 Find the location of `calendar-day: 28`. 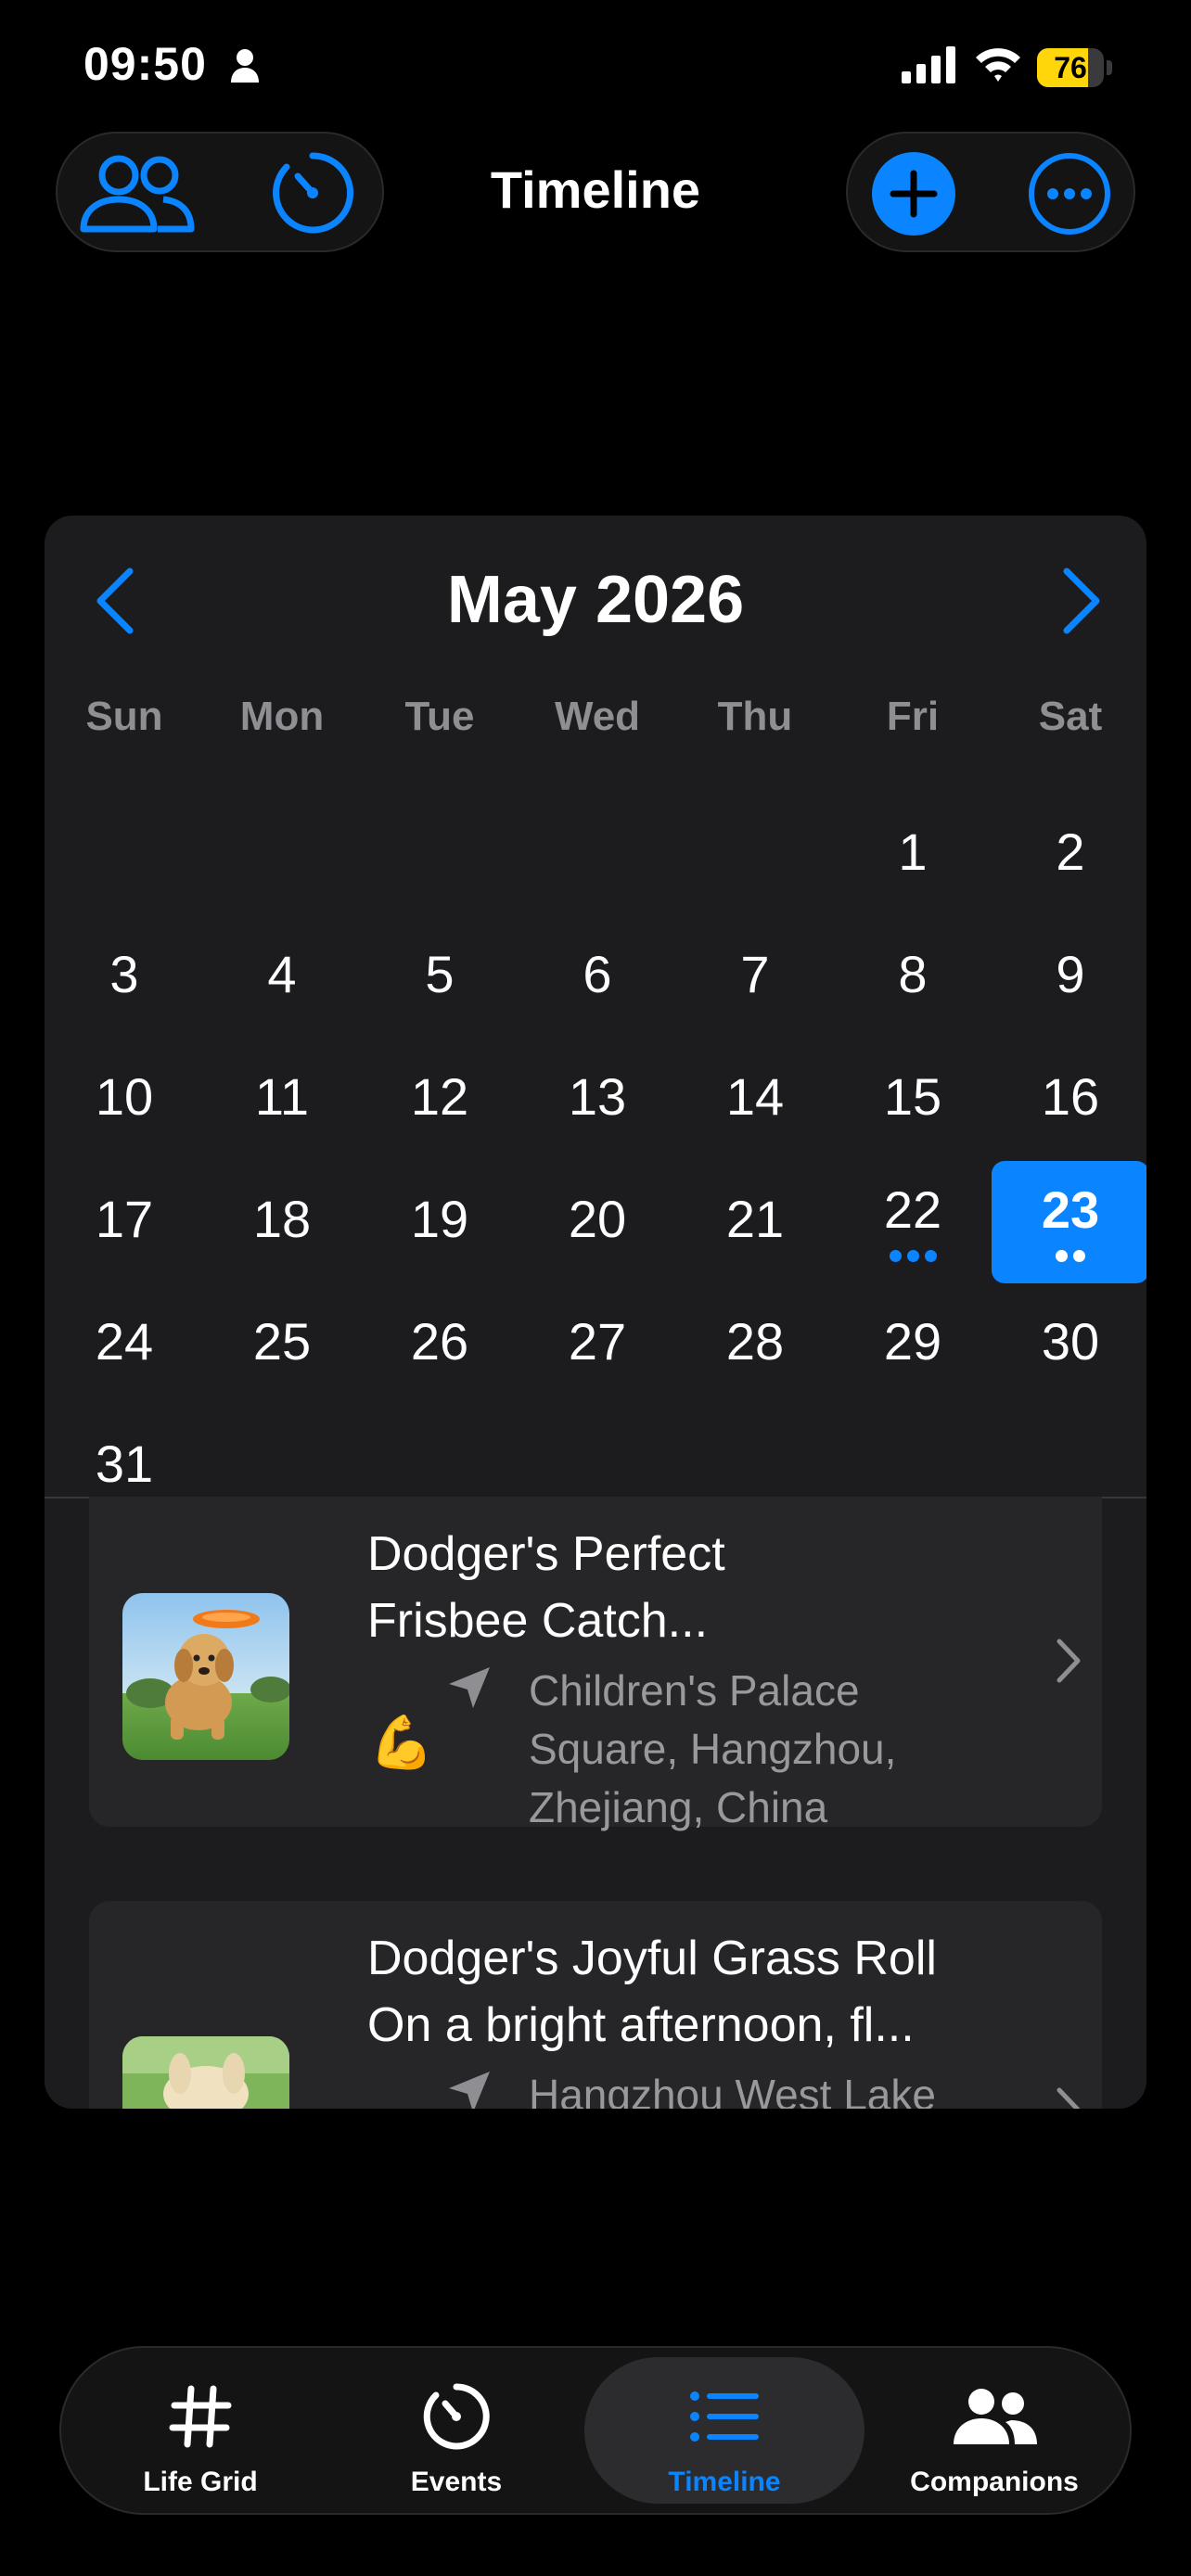

calendar-day: 28 is located at coordinates (755, 1344).